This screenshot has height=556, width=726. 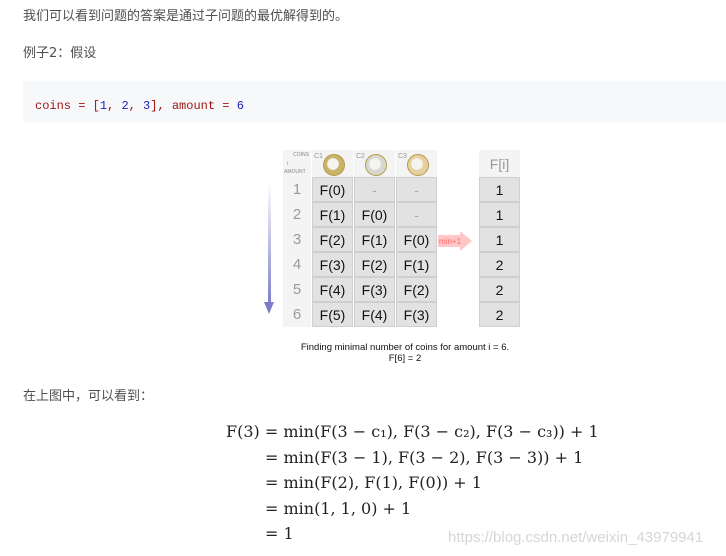 I want to click on down-arrow-shaft, so click(x=269, y=244).